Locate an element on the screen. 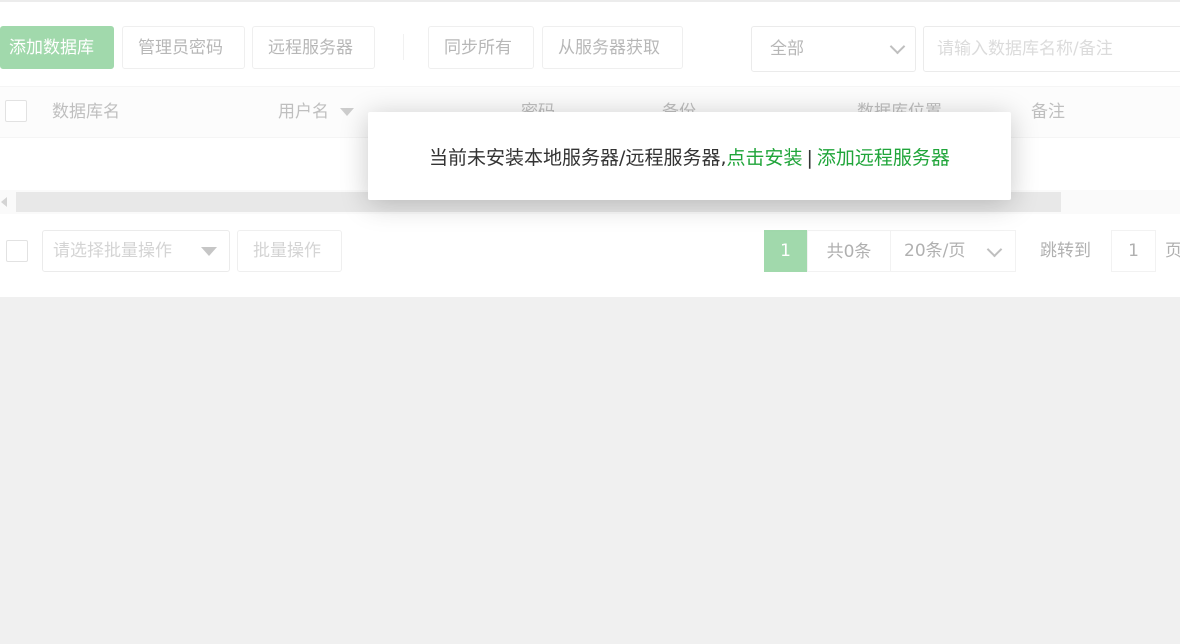 This screenshot has width=1180, height=644. add-database-button: 添加数据库 is located at coordinates (57, 47).